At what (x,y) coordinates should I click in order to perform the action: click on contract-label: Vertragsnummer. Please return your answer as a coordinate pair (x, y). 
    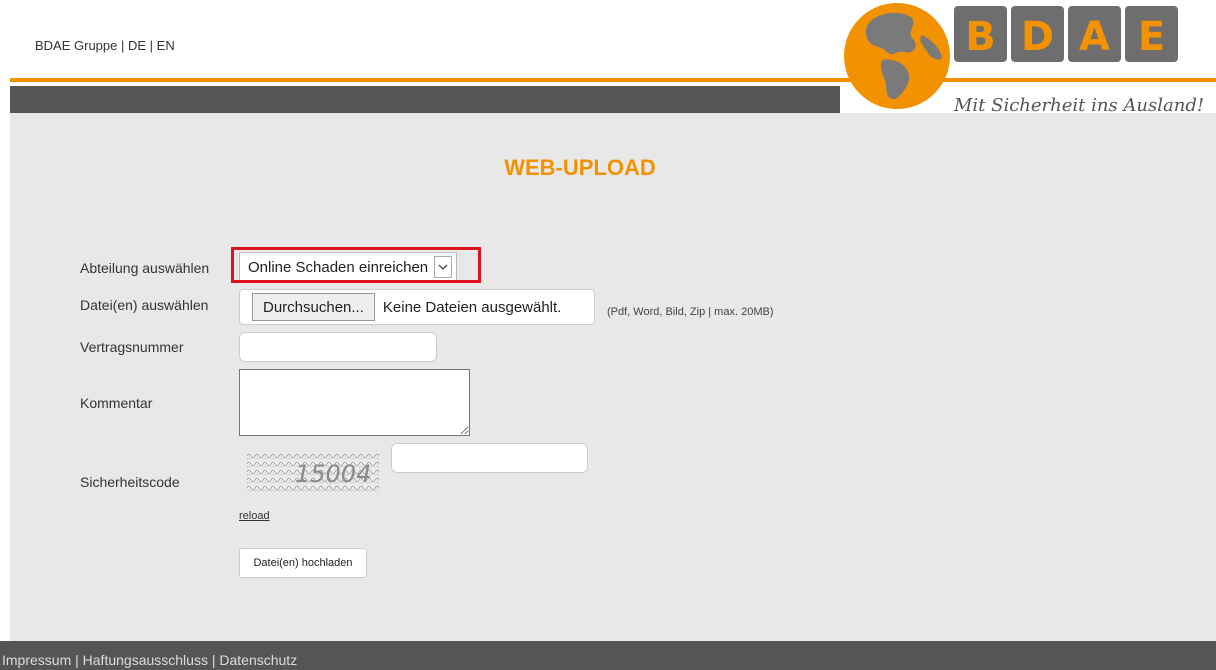
    Looking at the image, I should click on (132, 347).